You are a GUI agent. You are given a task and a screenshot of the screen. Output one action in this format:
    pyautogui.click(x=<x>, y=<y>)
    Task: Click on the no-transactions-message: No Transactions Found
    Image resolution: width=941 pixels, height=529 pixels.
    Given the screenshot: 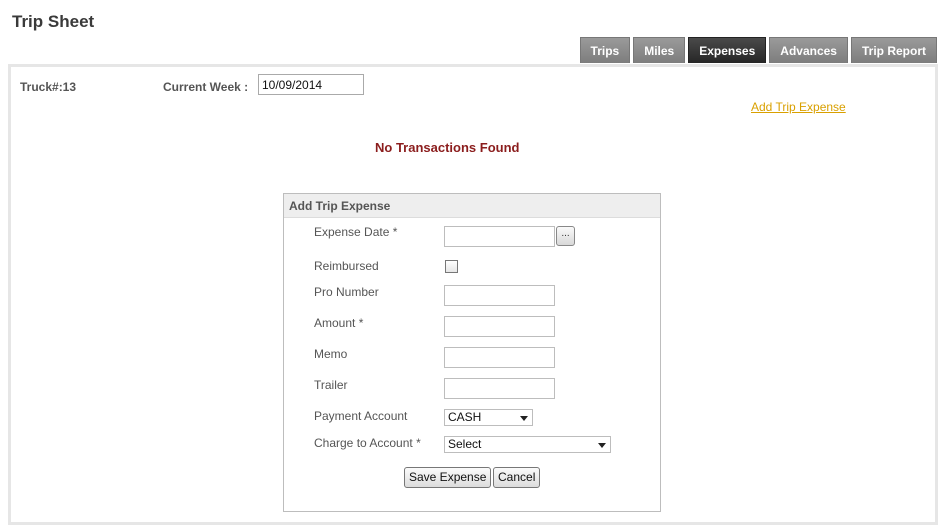 What is the action you would take?
    pyautogui.click(x=447, y=147)
    